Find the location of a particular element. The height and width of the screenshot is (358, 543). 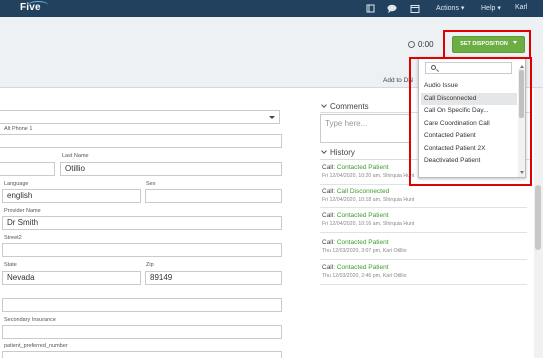

comments-header: Comments is located at coordinates (345, 106).